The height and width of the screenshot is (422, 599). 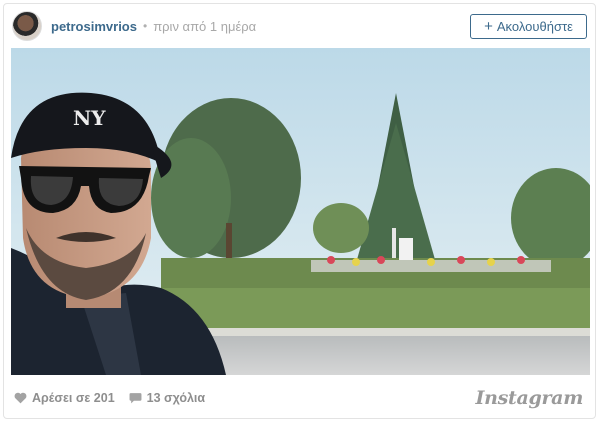 What do you see at coordinates (73, 397) in the screenshot?
I see `likes-count: Αρέσει σε 201` at bounding box center [73, 397].